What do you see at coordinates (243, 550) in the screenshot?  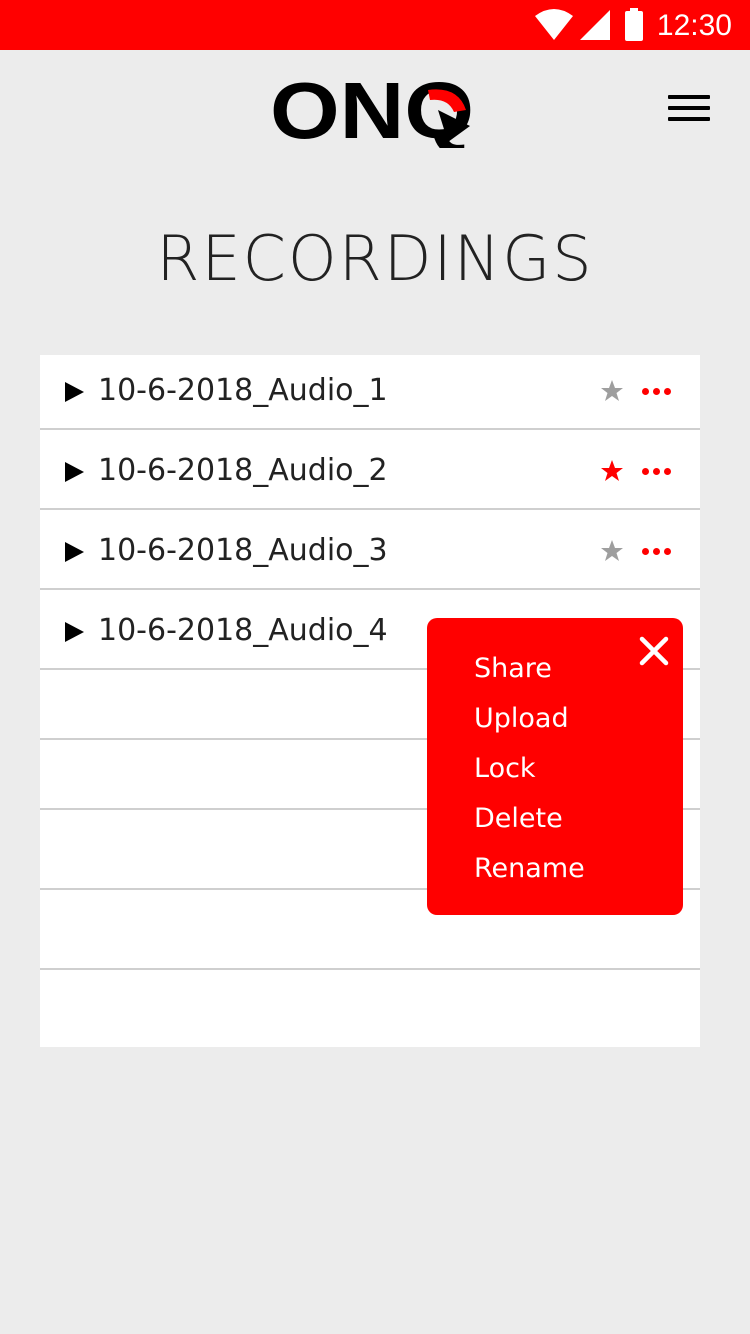 I see `recording-name: 10-6-2018_Audio_3` at bounding box center [243, 550].